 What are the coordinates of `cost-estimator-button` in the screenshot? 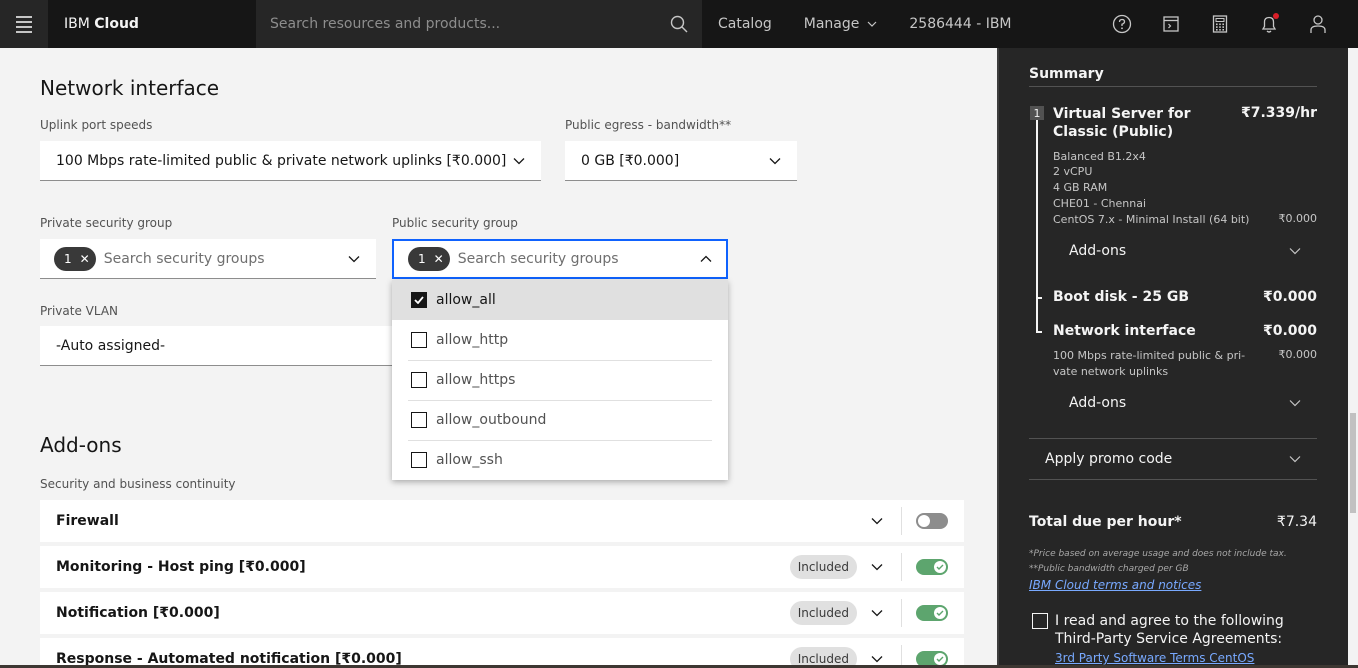 It's located at (1219, 24).